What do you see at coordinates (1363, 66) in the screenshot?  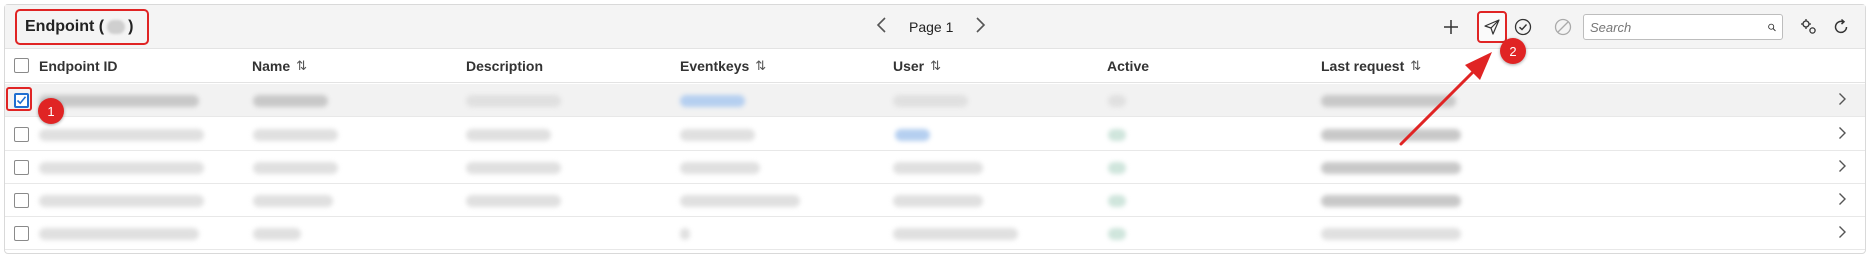 I see `column-label: Last request` at bounding box center [1363, 66].